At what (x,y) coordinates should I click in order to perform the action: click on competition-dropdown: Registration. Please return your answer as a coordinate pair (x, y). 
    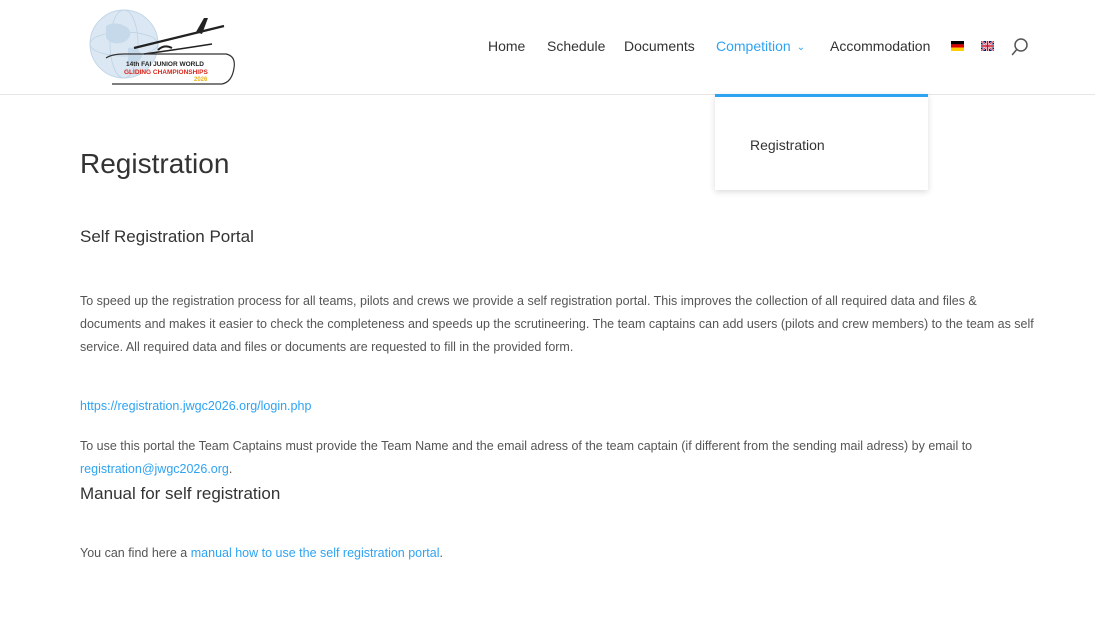
    Looking at the image, I should click on (821, 142).